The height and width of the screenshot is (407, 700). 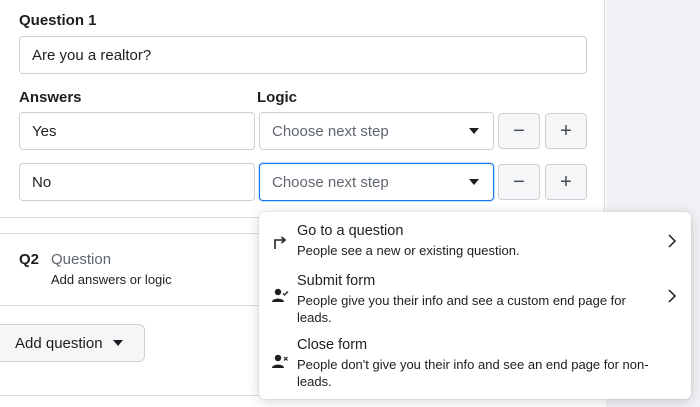 What do you see at coordinates (280, 361) in the screenshot?
I see `person-x-icon` at bounding box center [280, 361].